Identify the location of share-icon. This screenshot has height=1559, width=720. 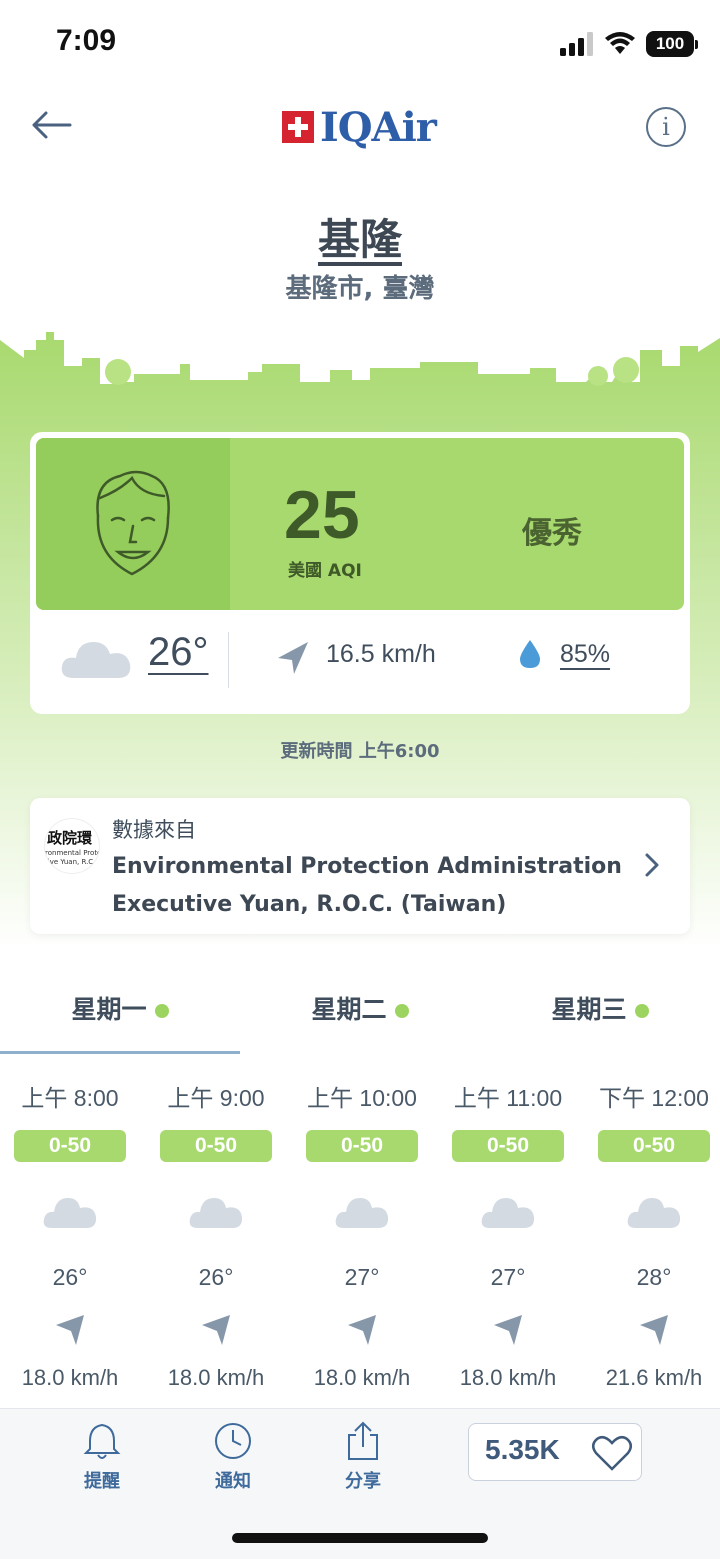
(363, 1440).